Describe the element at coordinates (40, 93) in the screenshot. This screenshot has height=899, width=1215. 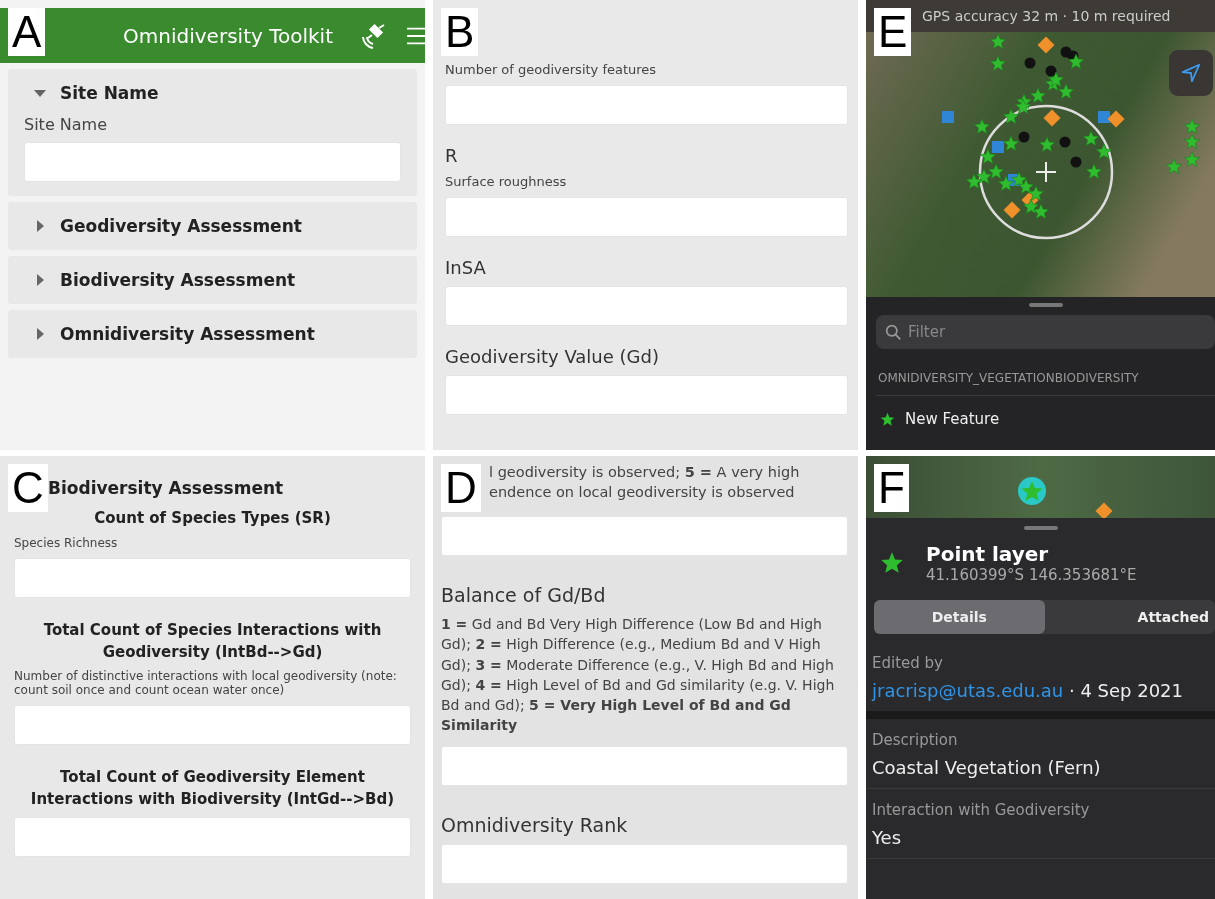
I see `caret-down-icon` at that location.